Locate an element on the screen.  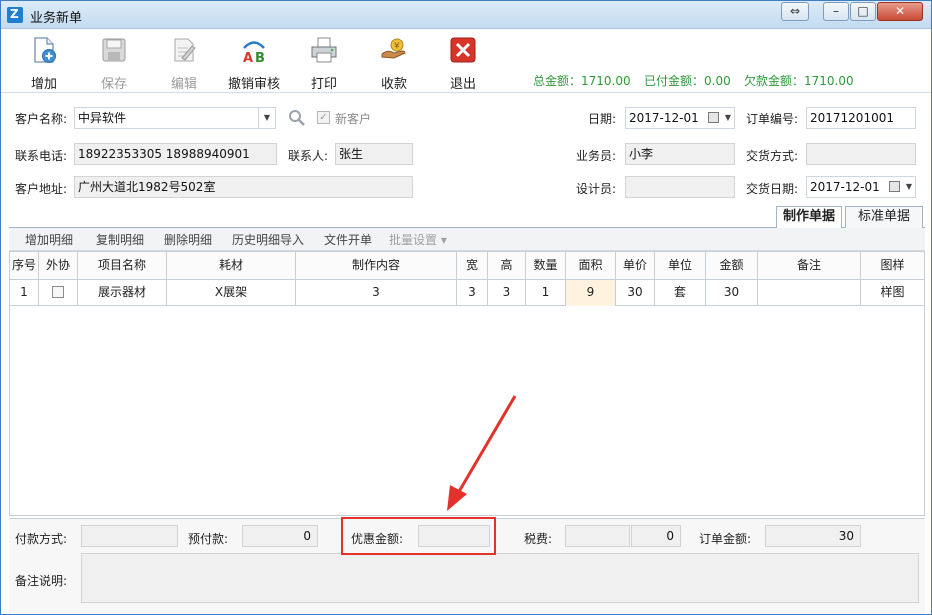
area-cell: 9 is located at coordinates (591, 293).